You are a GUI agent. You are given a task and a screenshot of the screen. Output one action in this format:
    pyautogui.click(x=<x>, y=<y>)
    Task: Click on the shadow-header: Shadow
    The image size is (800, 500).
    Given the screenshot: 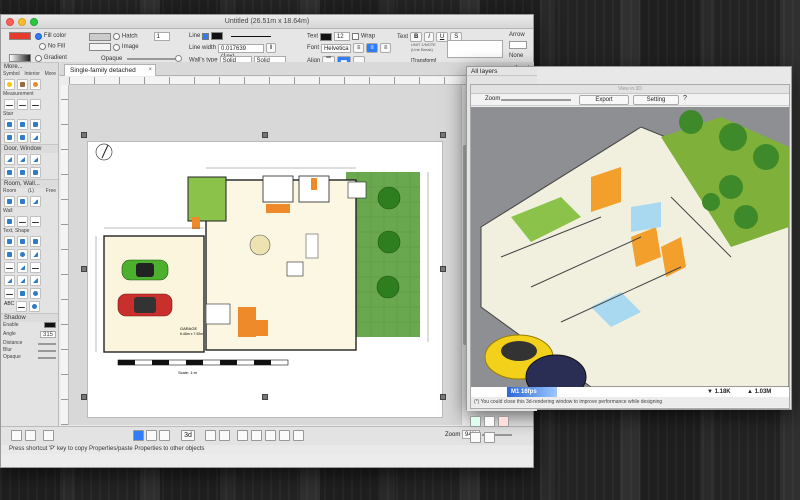 What is the action you would take?
    pyautogui.click(x=29, y=317)
    